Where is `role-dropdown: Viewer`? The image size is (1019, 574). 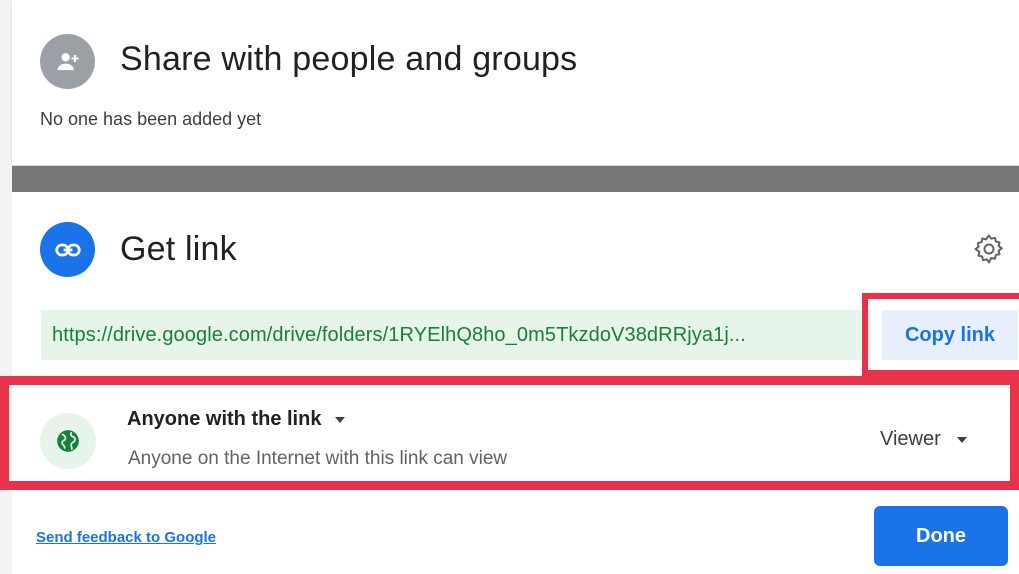 role-dropdown: Viewer is located at coordinates (923, 439).